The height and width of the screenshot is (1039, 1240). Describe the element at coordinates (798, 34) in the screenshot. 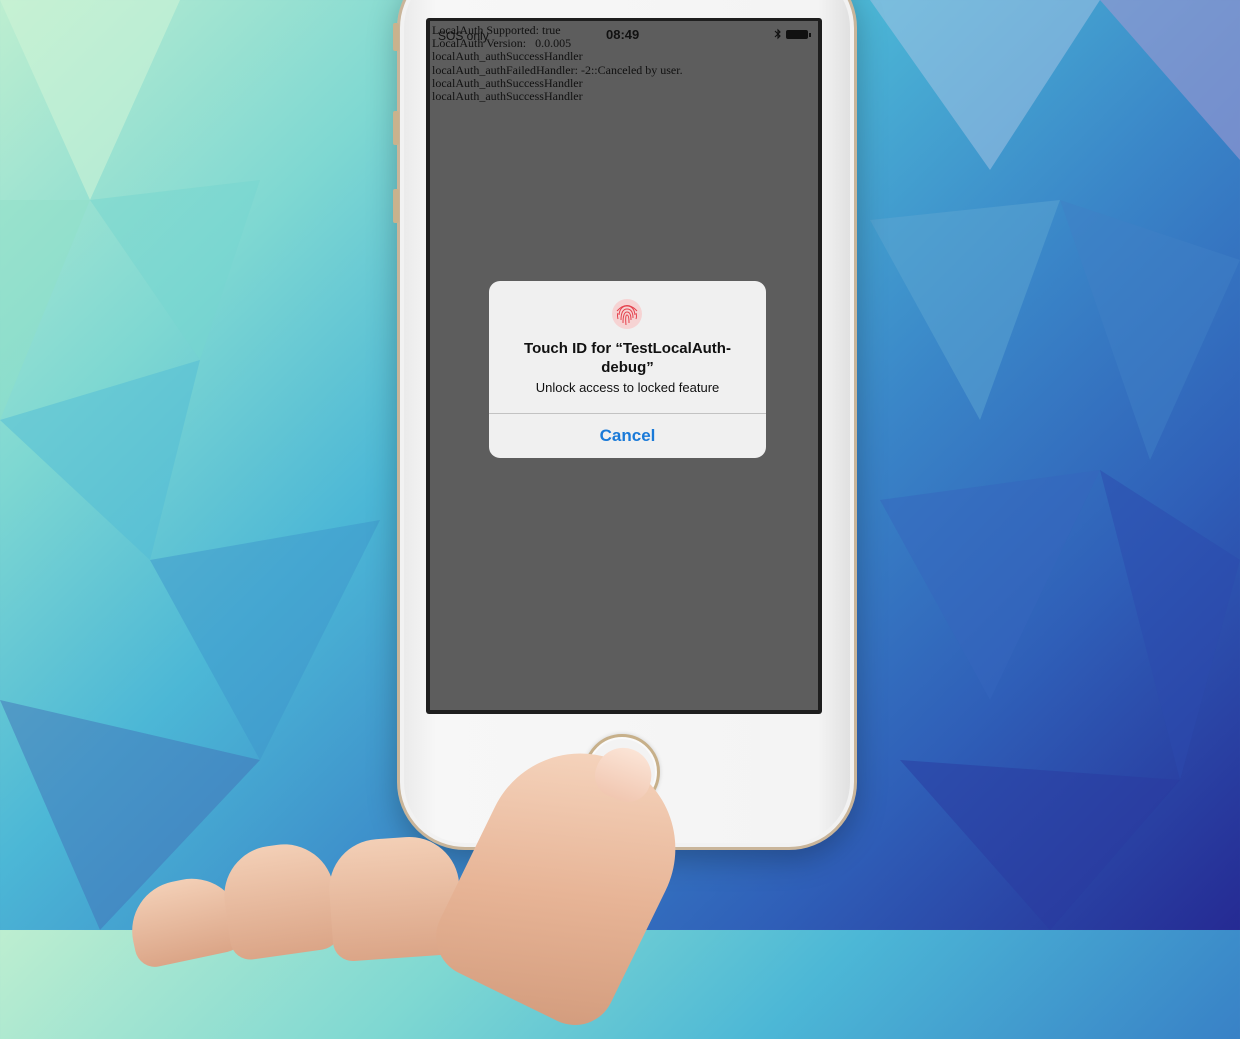

I see `battery-icon` at that location.